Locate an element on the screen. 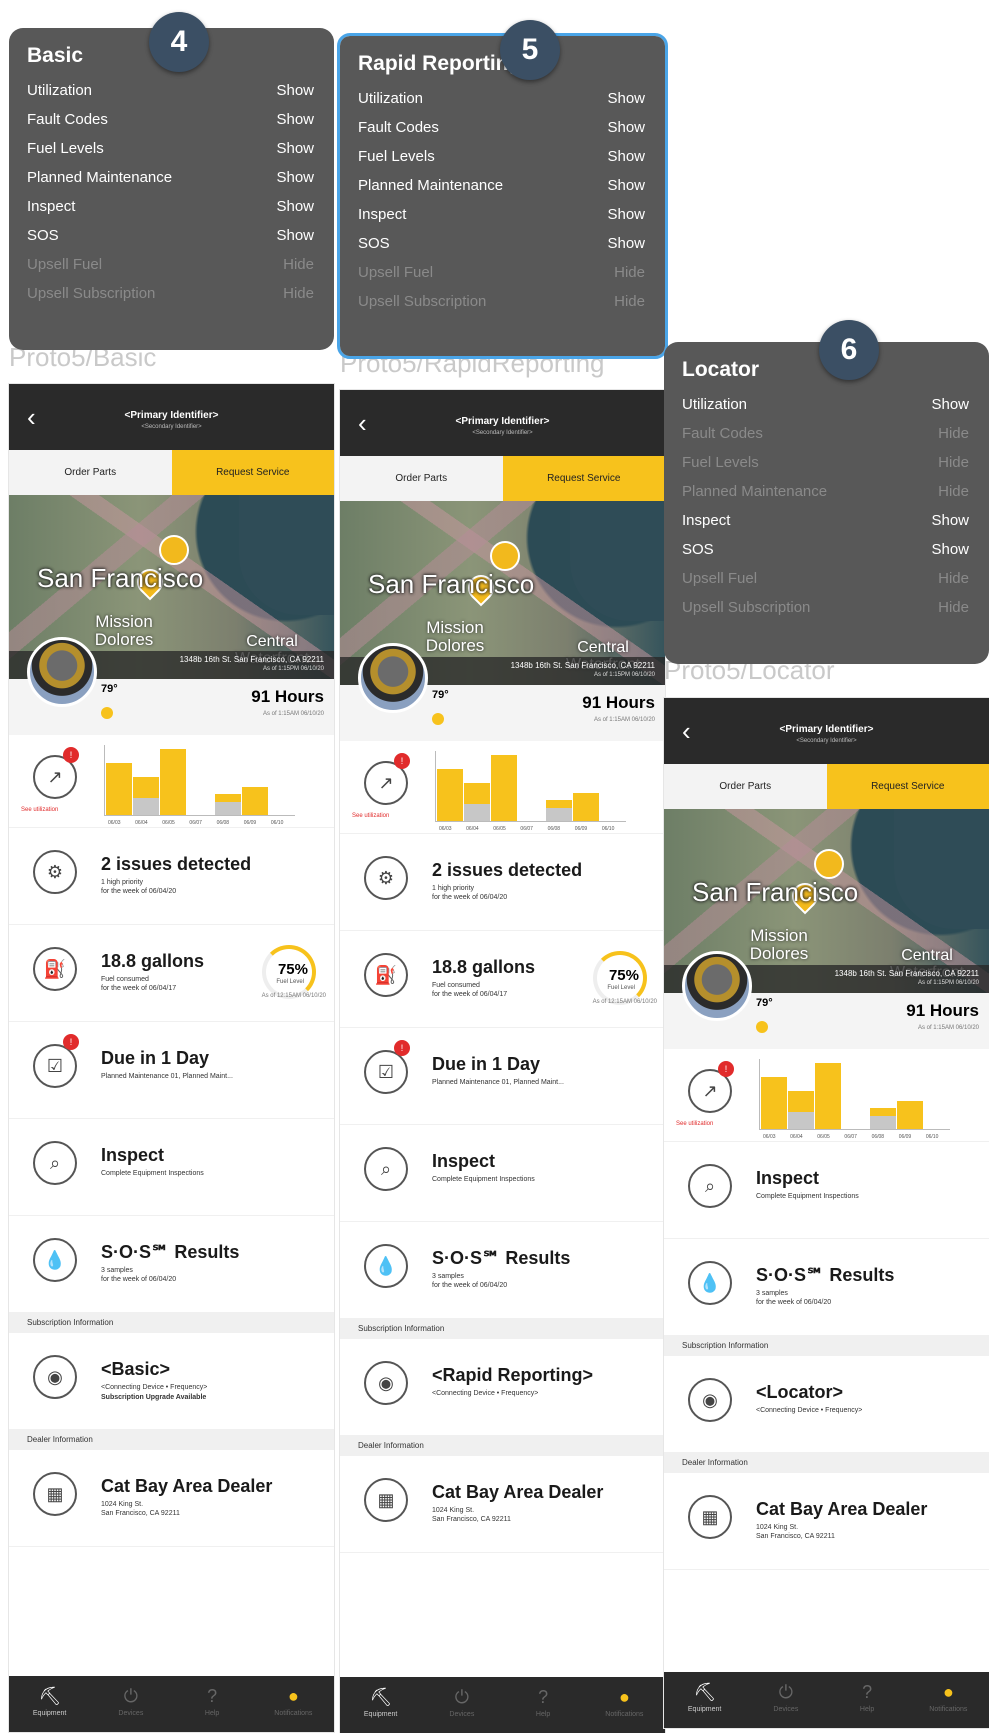  utilization-date-label: 06/10 is located at coordinates (932, 1137).